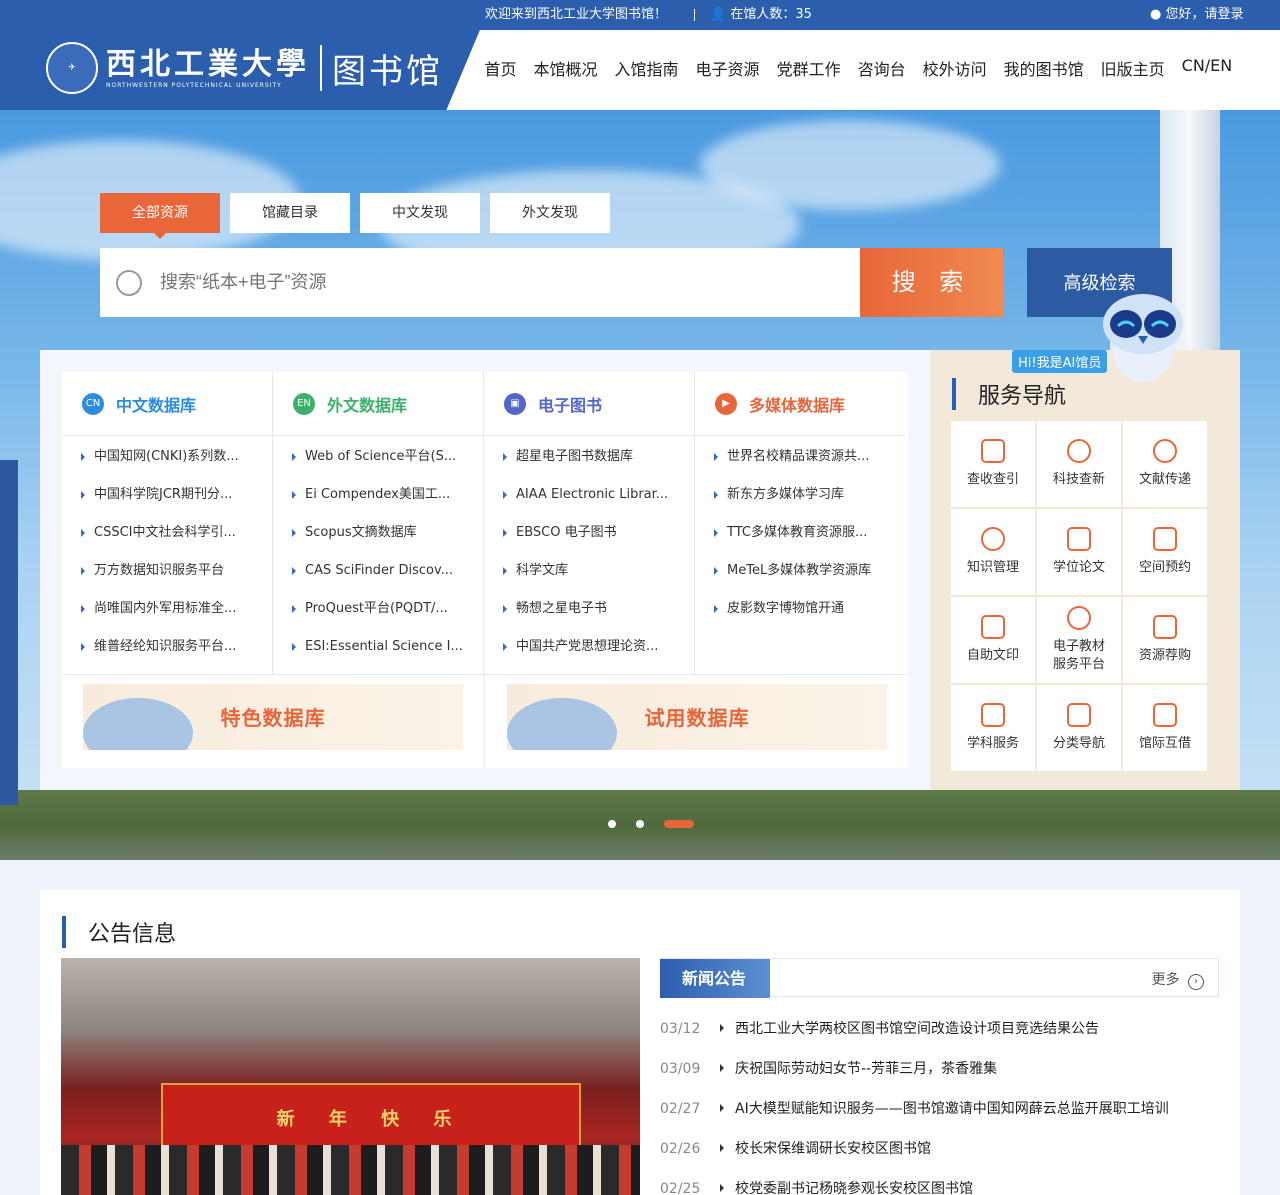  What do you see at coordinates (800, 571) in the screenshot?
I see `db-item: MeTeL多媒体教学资源库` at bounding box center [800, 571].